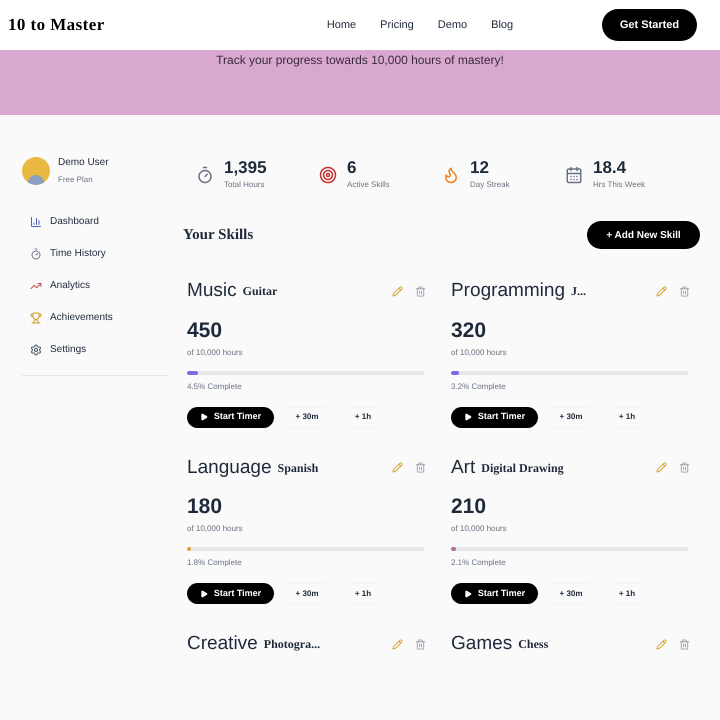 The image size is (720, 720). Describe the element at coordinates (479, 563) in the screenshot. I see `percent-complete: 2.1% Complete` at that location.